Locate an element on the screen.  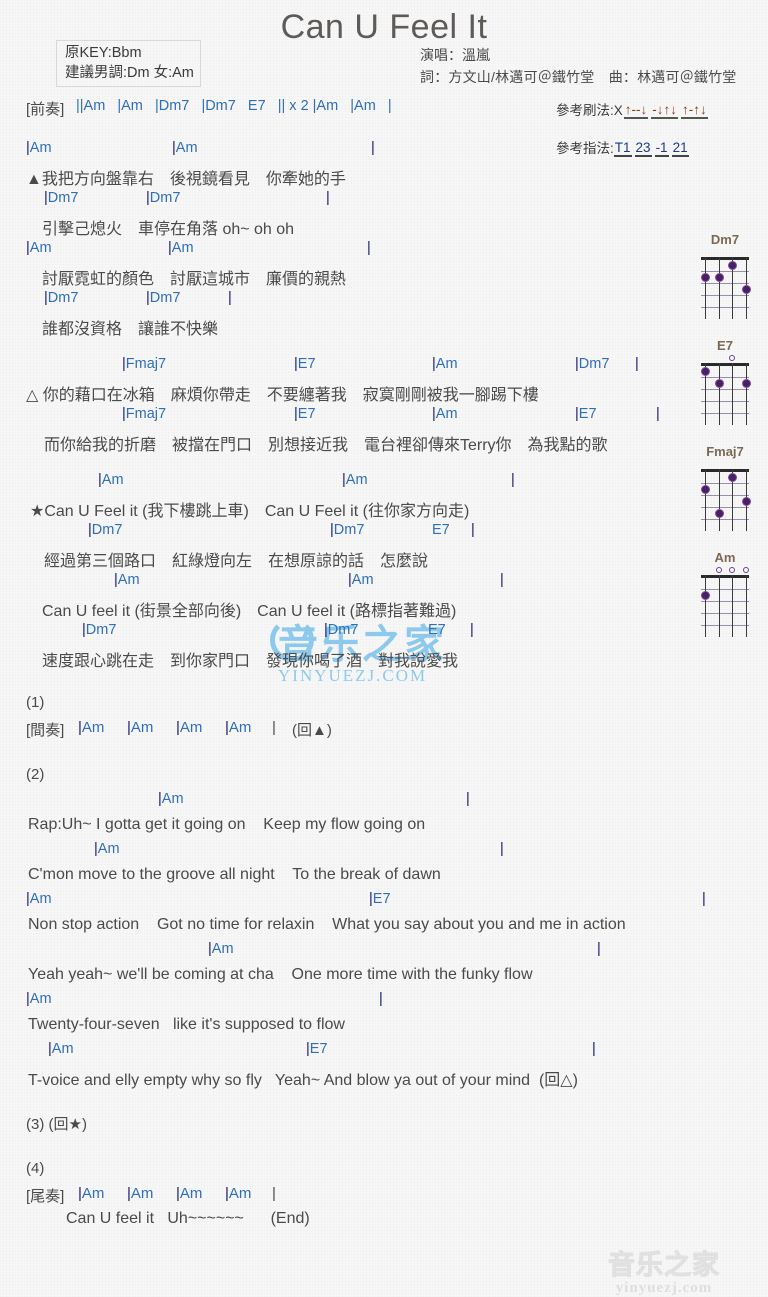
strum-pattern-row: 參考刷法:X ↑--↓ -↓↑↓ ↑-↑↓ is located at coordinates (632, 109).